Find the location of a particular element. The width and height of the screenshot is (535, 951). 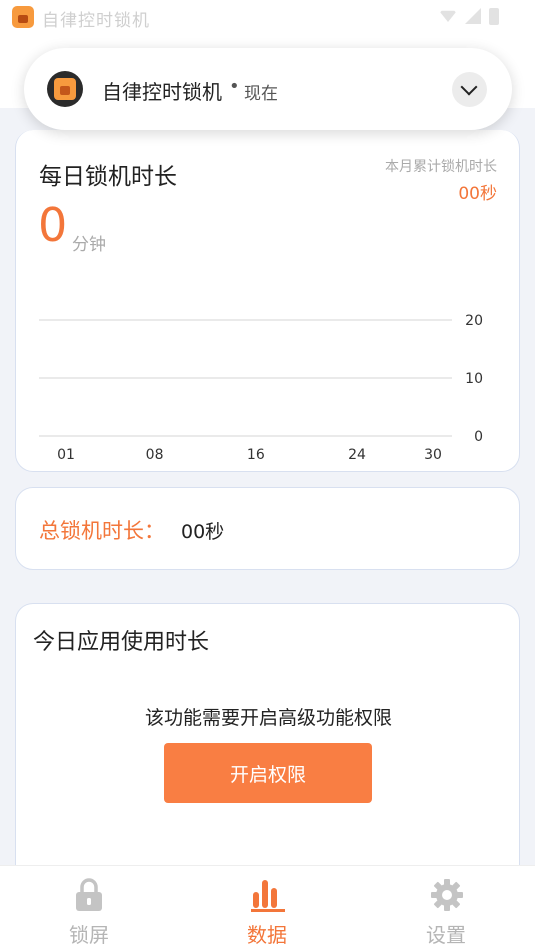

y-tick-label: 20 is located at coordinates (474, 321).